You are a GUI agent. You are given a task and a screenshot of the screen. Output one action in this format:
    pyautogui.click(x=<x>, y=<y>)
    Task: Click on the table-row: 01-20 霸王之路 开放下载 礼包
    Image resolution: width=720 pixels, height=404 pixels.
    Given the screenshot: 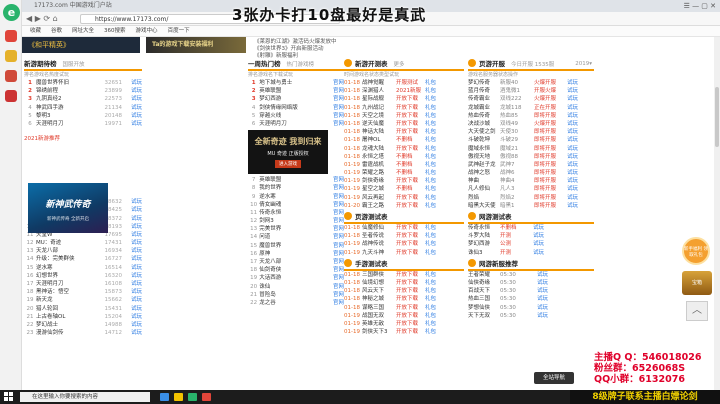 What is the action you would take?
    pyautogui.click(x=404, y=206)
    